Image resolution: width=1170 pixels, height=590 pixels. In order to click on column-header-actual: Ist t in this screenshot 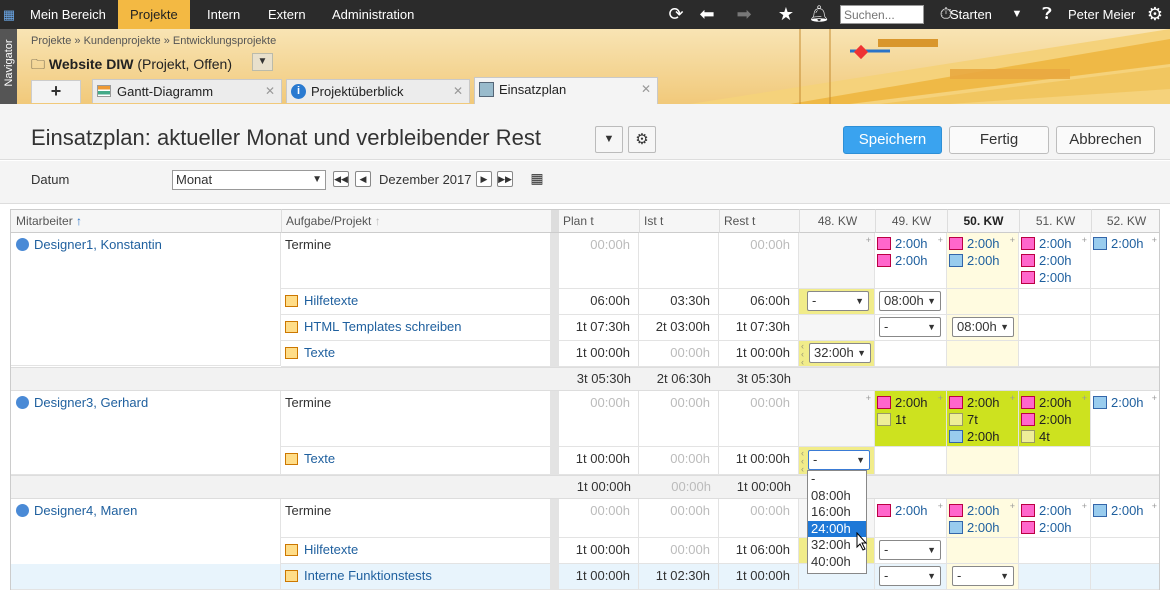, I will do `click(679, 221)`.